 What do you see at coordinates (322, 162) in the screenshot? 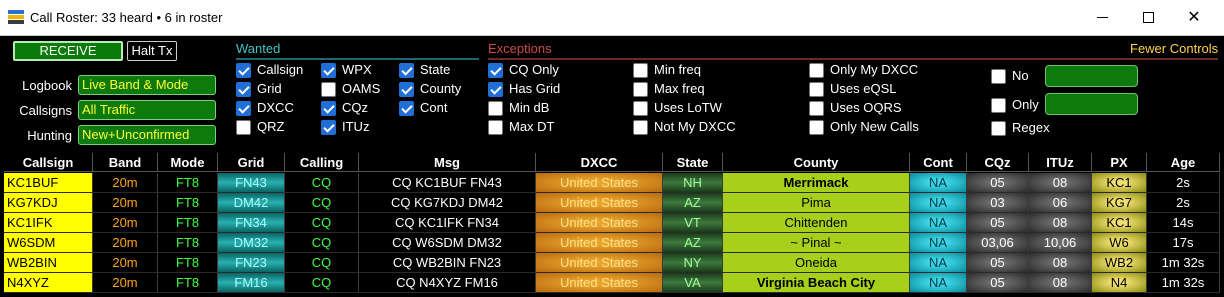
I see `header-calling: Calling` at bounding box center [322, 162].